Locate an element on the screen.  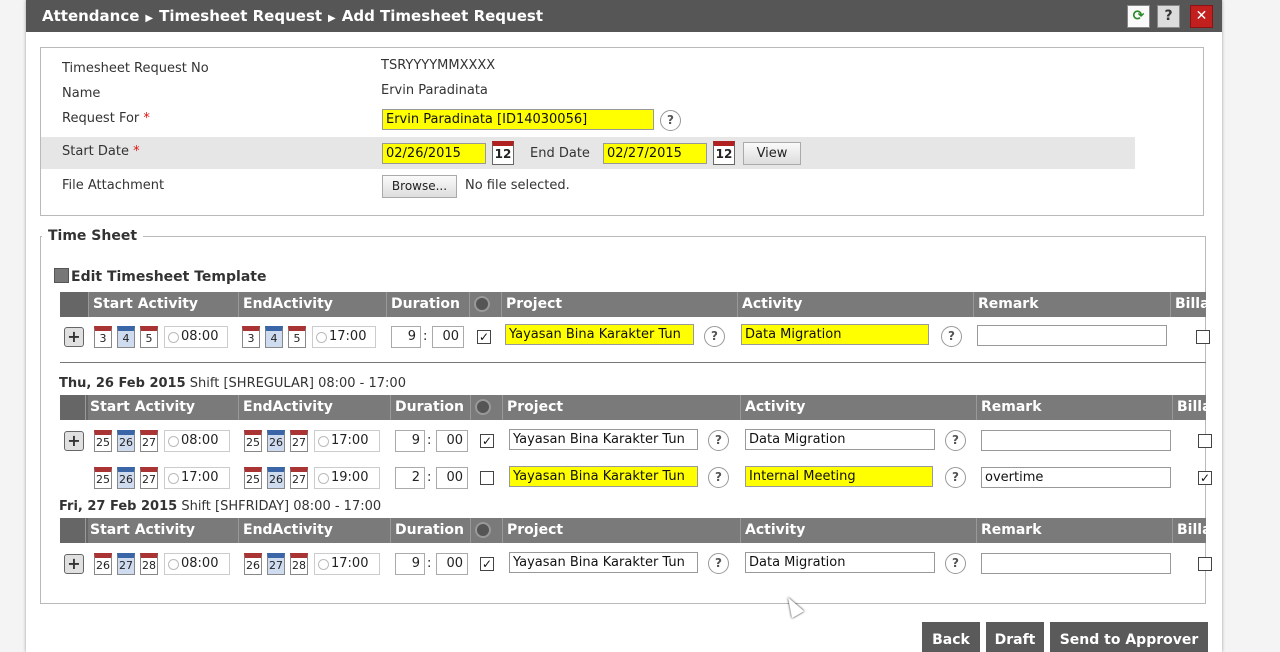
clock-icon is located at coordinates (483, 530).